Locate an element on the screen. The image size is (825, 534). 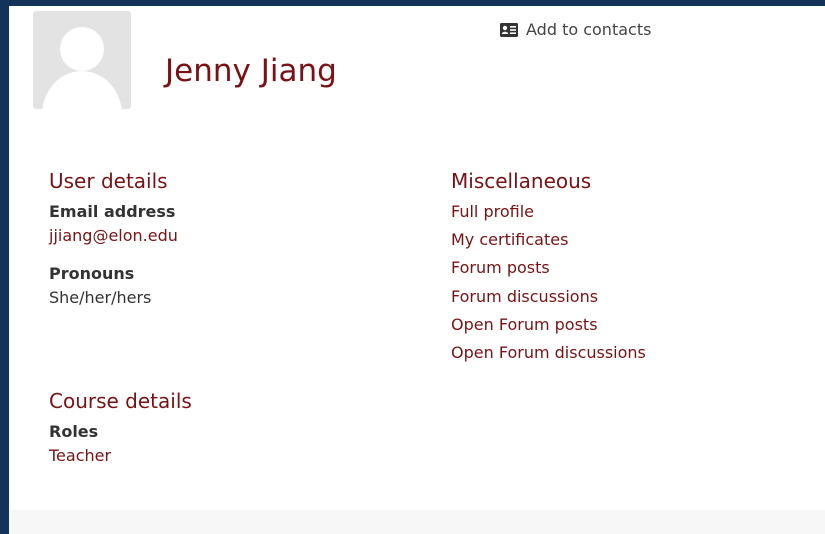
user-full-name: Jenny Jiang is located at coordinates (251, 71).